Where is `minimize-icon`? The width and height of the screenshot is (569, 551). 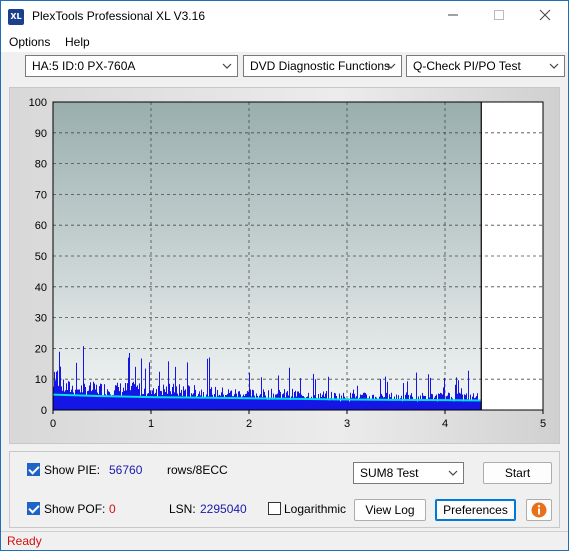
minimize-icon is located at coordinates (453, 15).